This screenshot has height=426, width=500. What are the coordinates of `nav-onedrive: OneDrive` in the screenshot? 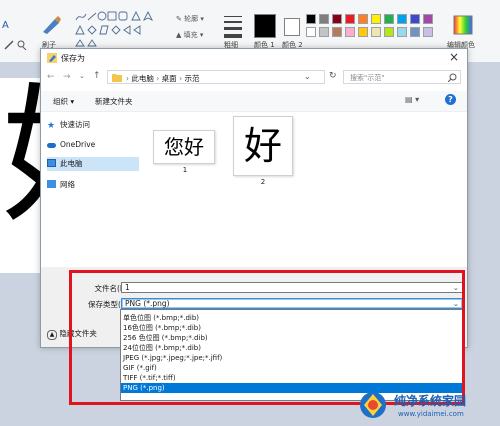 It's located at (93, 145).